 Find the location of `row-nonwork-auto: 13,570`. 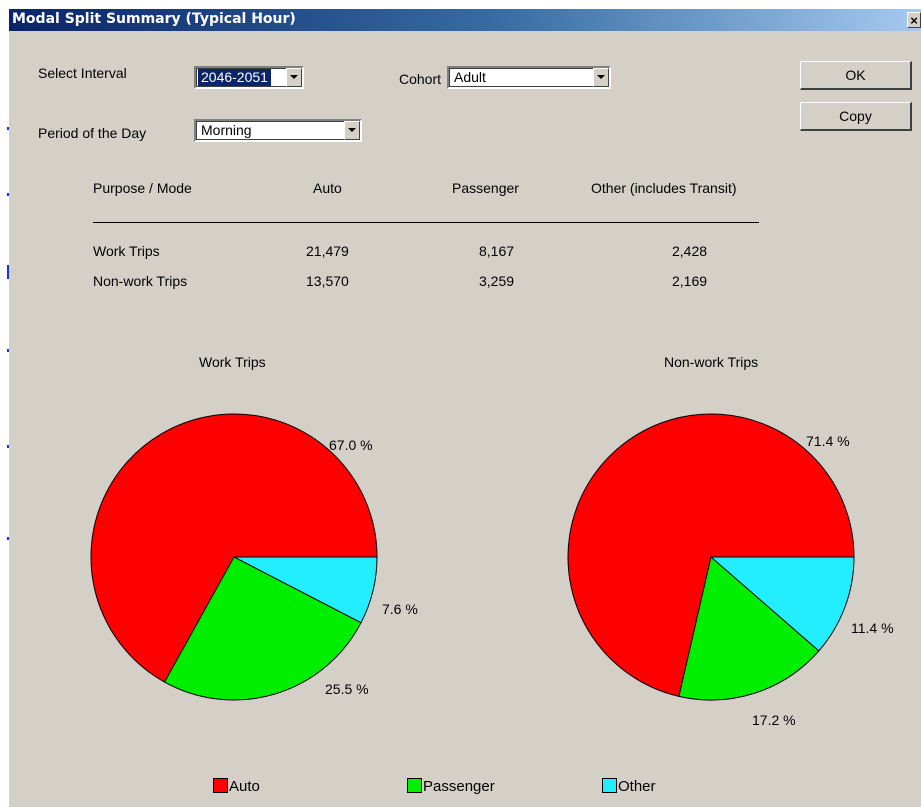

row-nonwork-auto: 13,570 is located at coordinates (327, 281).